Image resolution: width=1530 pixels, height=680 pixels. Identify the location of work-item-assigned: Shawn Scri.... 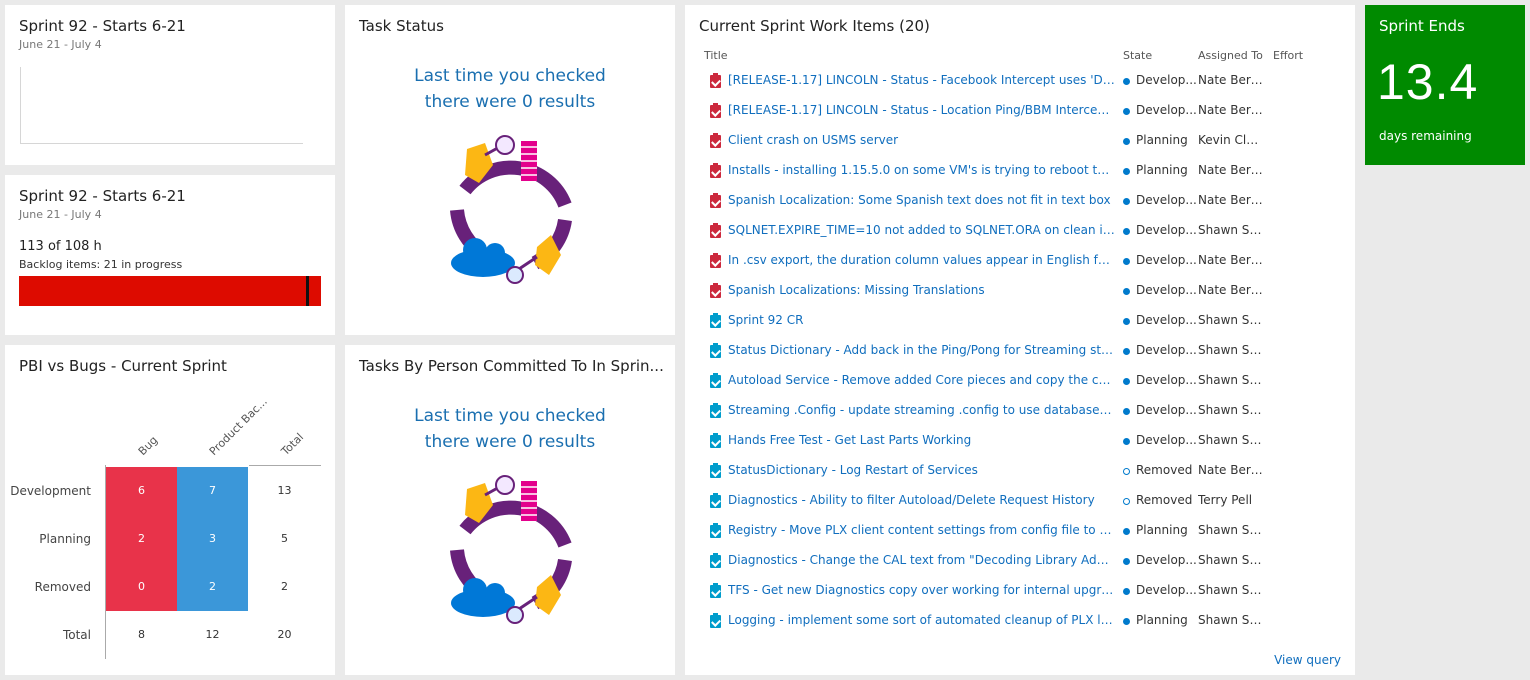
(1231, 560).